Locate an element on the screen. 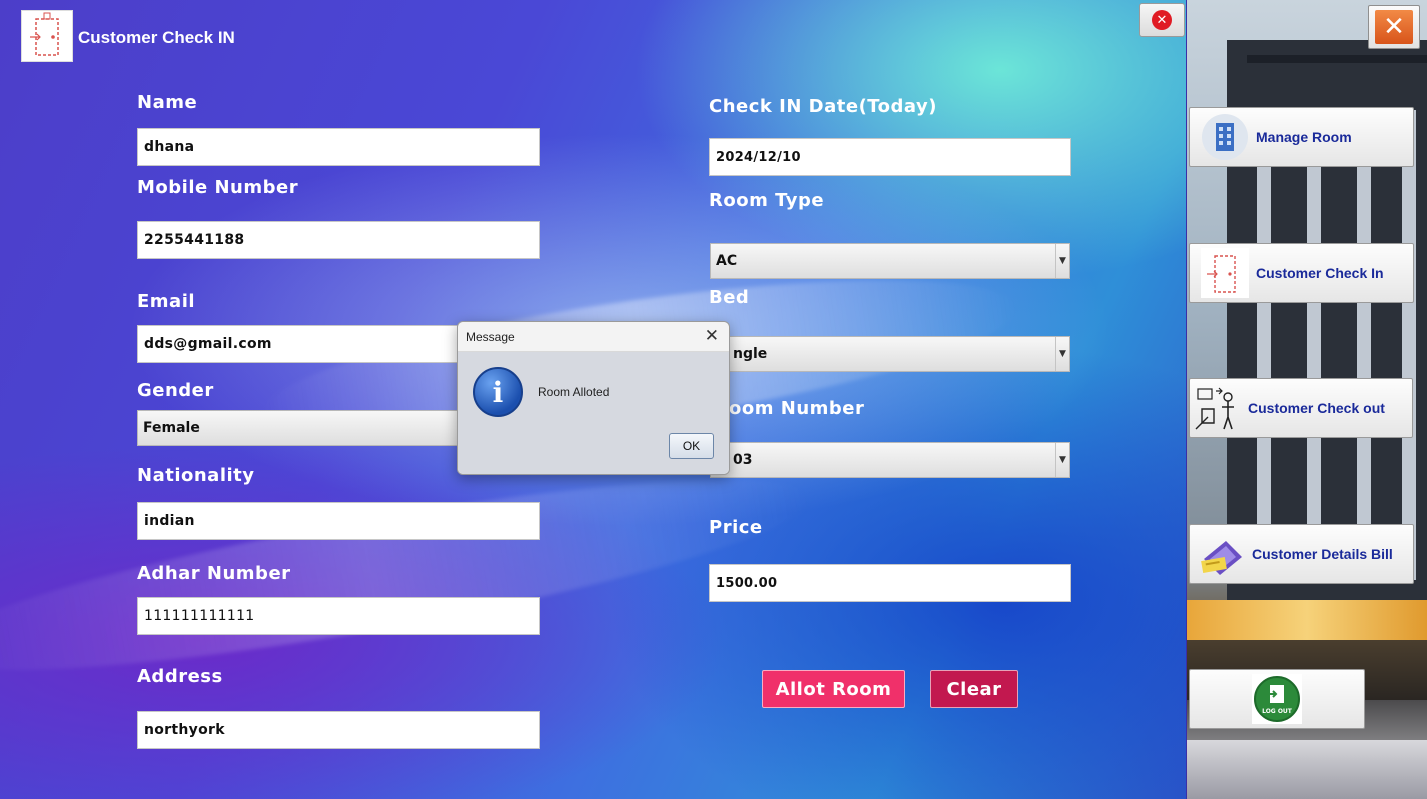  close-window-button: ✕ is located at coordinates (1162, 20).